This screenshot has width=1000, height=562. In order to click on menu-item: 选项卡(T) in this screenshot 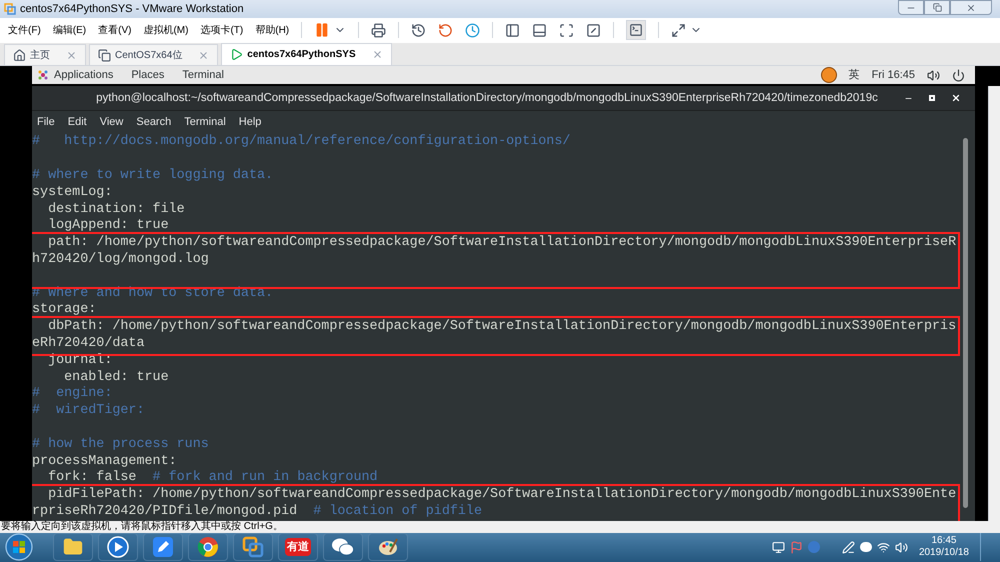, I will do `click(222, 30)`.